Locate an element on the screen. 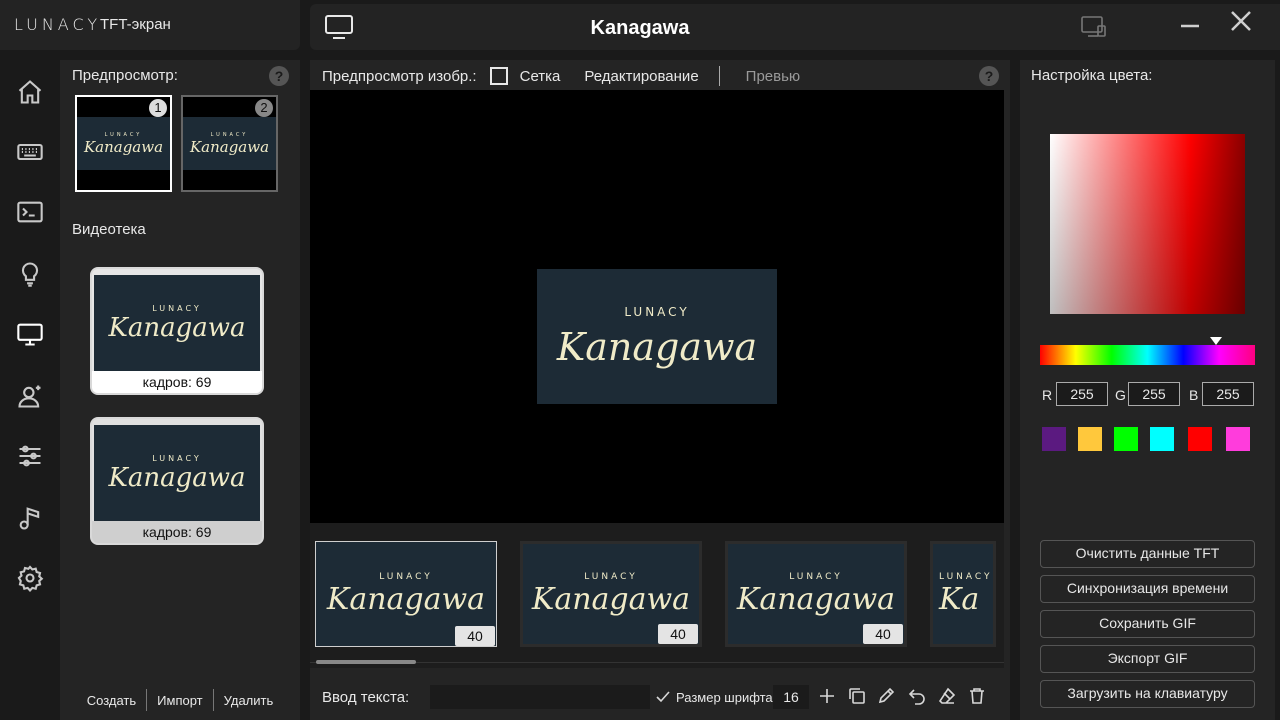  canvas-logo: LUNACY is located at coordinates (657, 311).